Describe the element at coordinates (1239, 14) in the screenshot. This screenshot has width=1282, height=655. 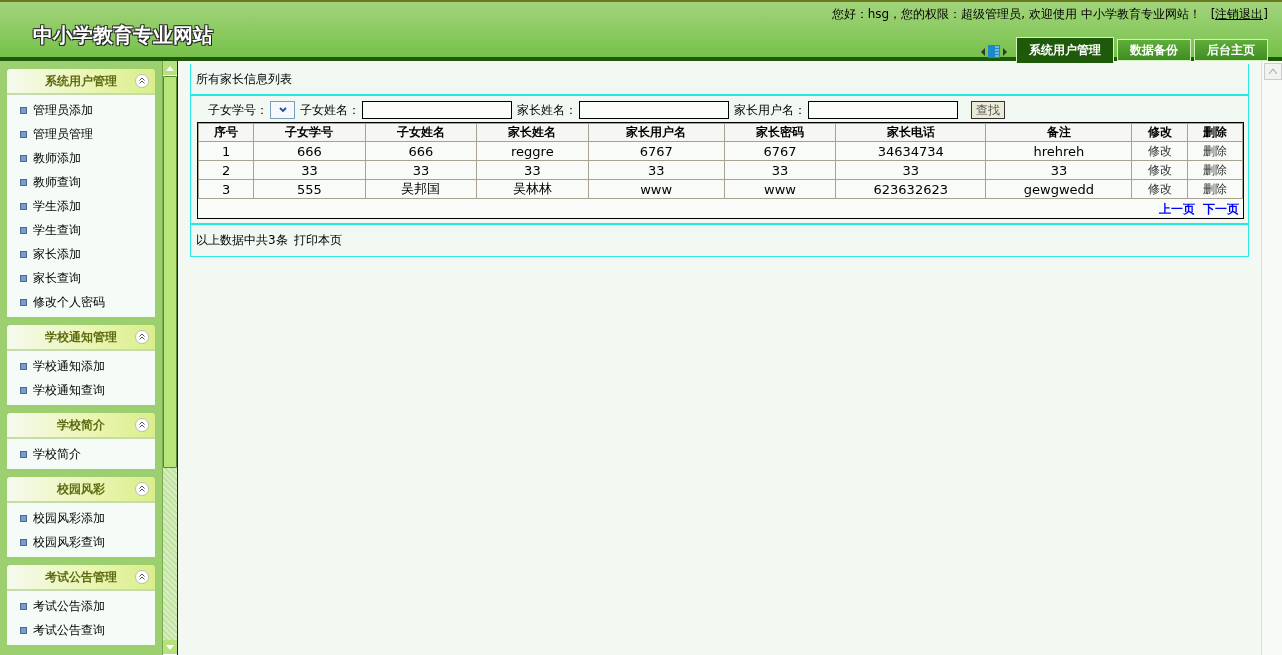
I see `logout-link: [注销退出]` at that location.